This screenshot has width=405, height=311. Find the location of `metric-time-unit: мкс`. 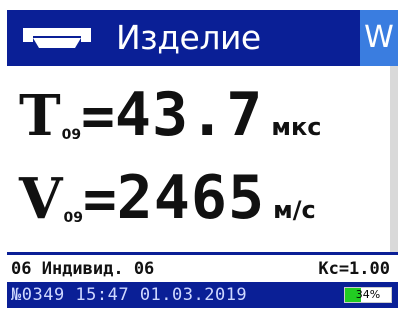

metric-time-unit: мкс is located at coordinates (296, 127).